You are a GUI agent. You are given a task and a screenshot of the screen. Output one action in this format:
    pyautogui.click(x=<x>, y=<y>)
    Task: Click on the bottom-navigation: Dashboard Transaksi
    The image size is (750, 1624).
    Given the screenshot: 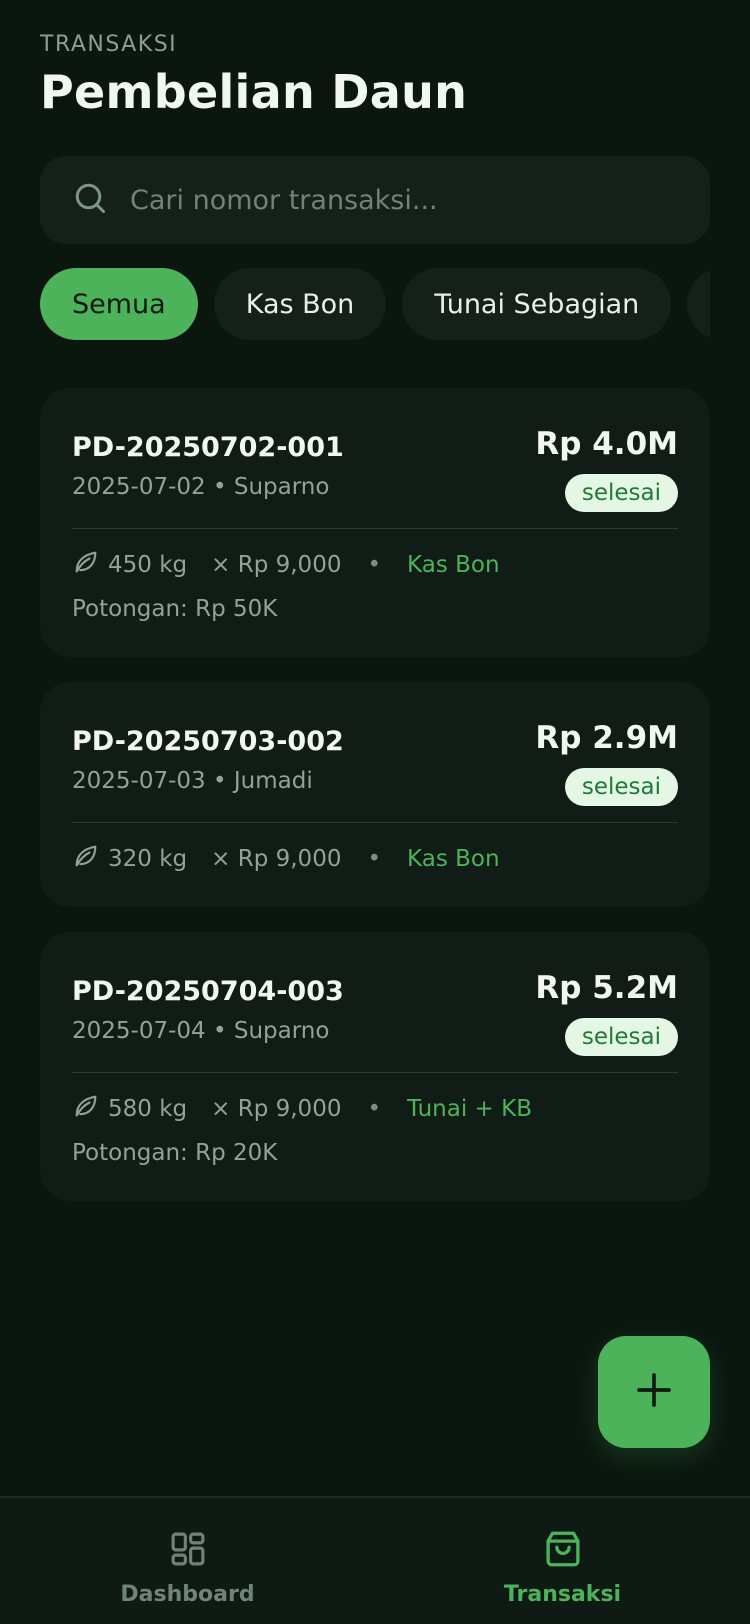 What is the action you would take?
    pyautogui.click(x=375, y=1560)
    